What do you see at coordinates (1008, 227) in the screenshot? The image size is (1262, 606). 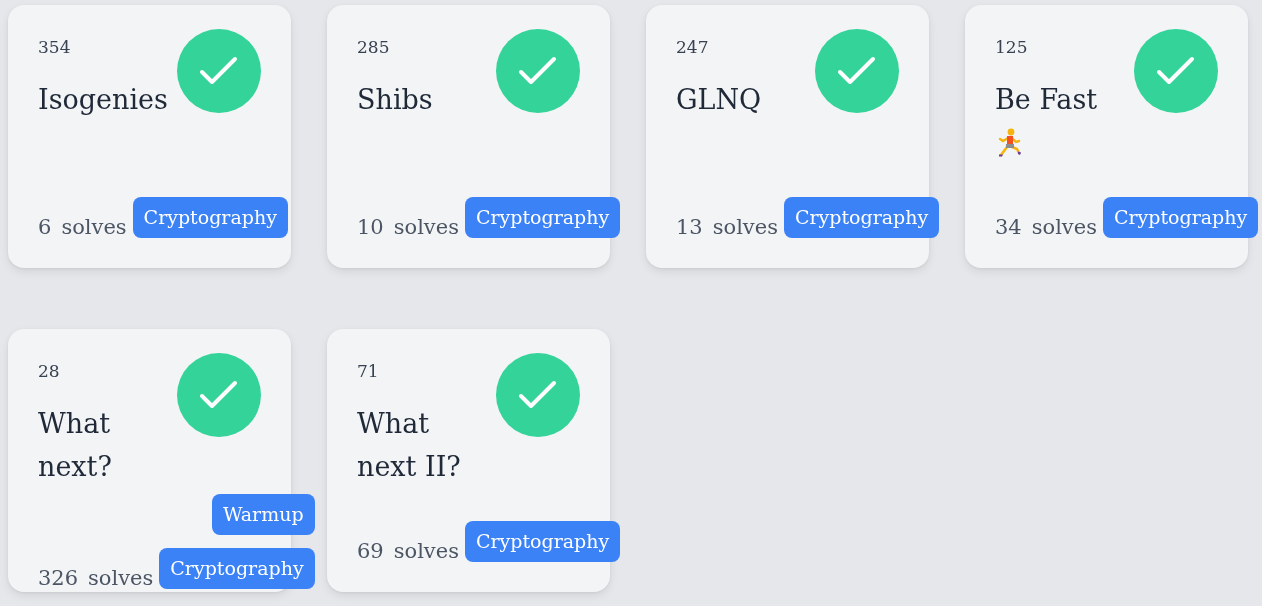 I see `solves-count: 34` at bounding box center [1008, 227].